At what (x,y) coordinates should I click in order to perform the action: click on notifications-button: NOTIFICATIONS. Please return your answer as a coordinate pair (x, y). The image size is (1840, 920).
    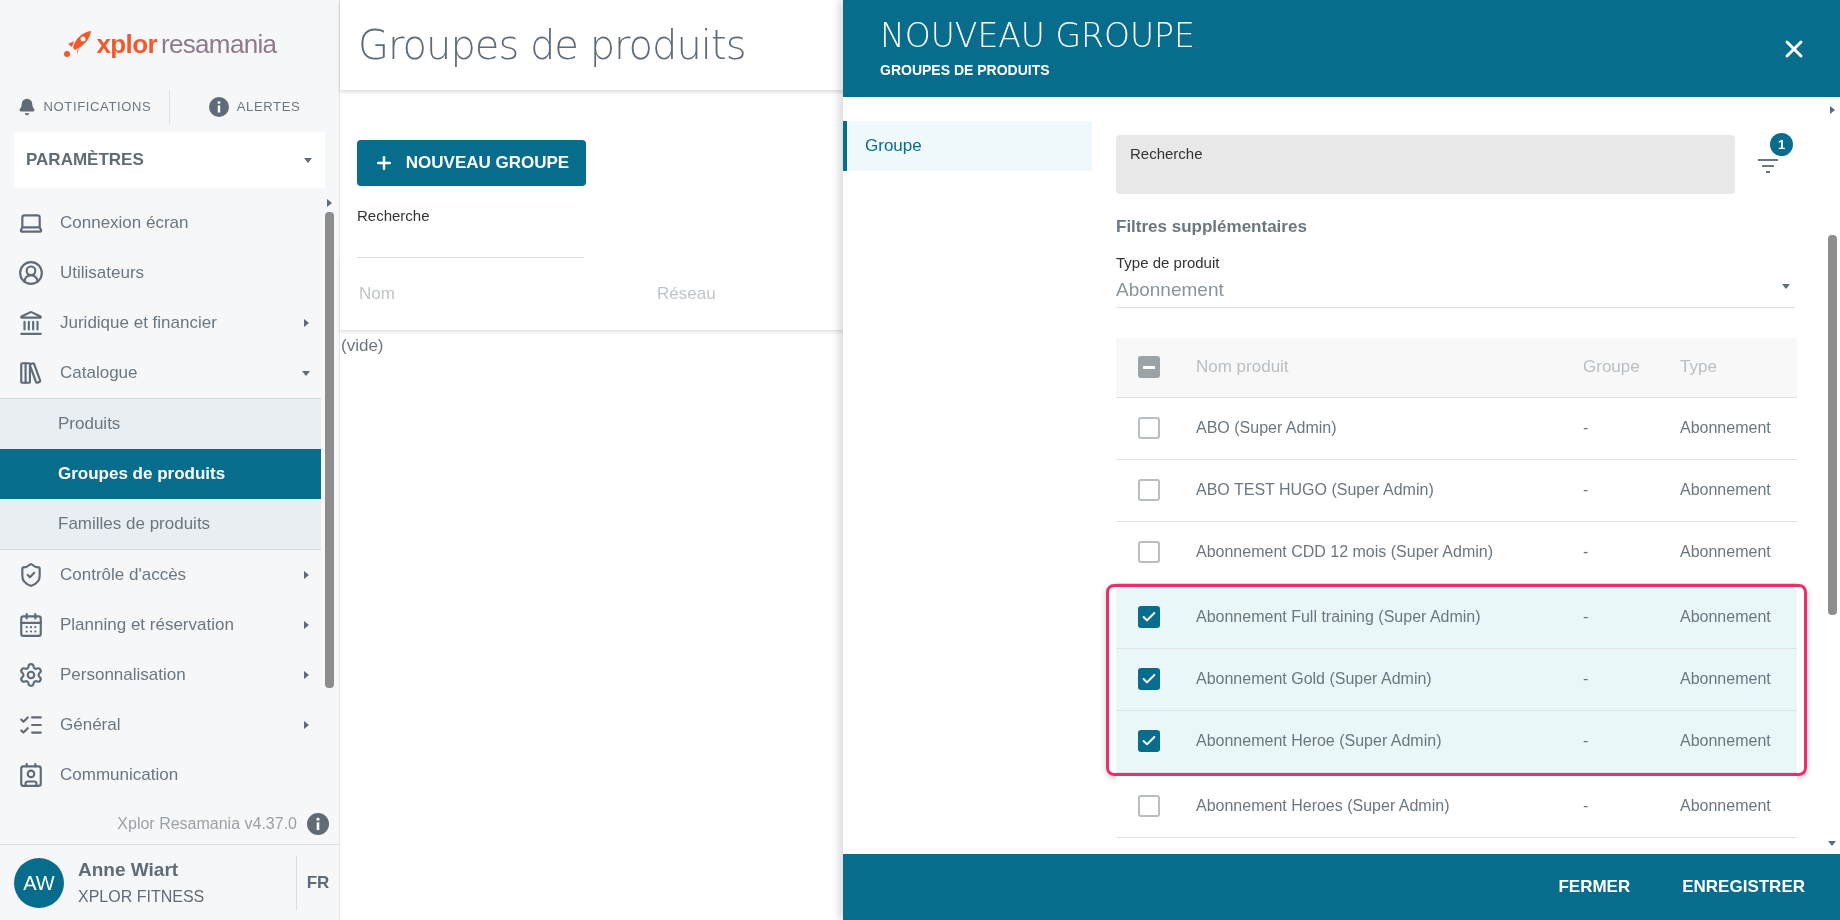
    Looking at the image, I should click on (84, 107).